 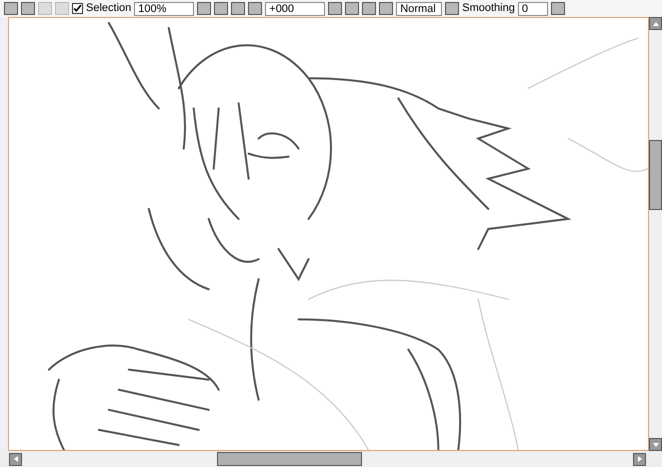 What do you see at coordinates (488, 8) in the screenshot?
I see `smoothing-label: Smoothing` at bounding box center [488, 8].